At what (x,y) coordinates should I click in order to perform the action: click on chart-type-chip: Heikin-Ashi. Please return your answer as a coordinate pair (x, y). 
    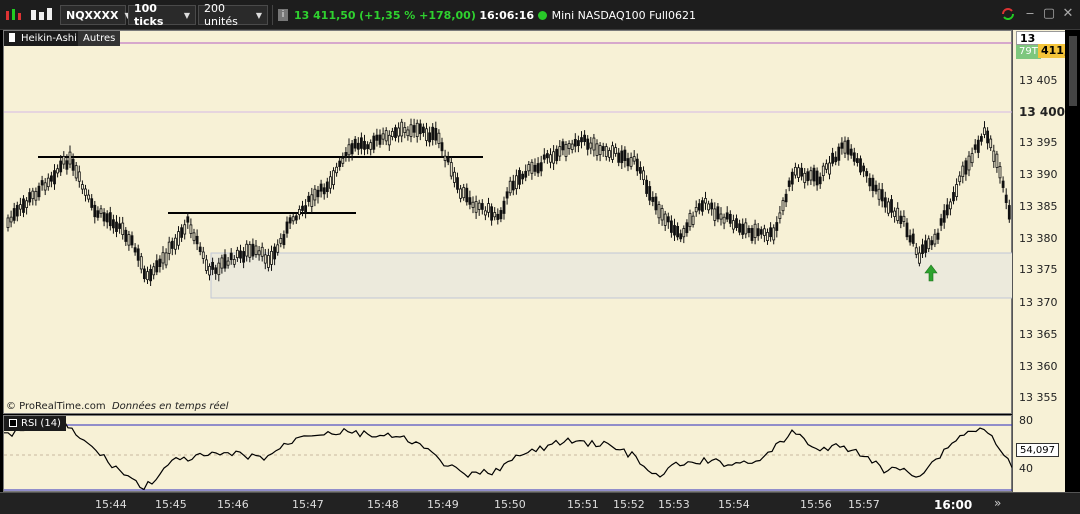
    Looking at the image, I should click on (43, 38).